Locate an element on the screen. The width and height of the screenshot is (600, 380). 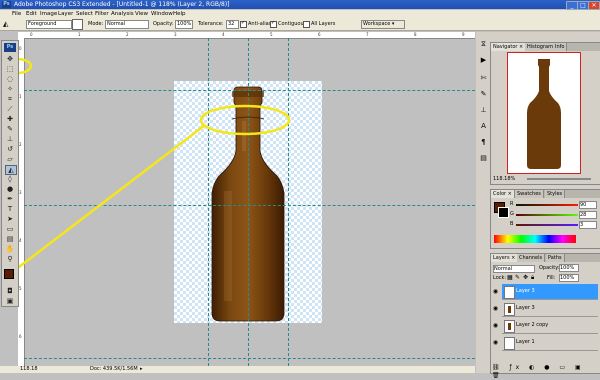
clone-stamp-tool-icon: ⊥ is located at coordinates (10, 139).